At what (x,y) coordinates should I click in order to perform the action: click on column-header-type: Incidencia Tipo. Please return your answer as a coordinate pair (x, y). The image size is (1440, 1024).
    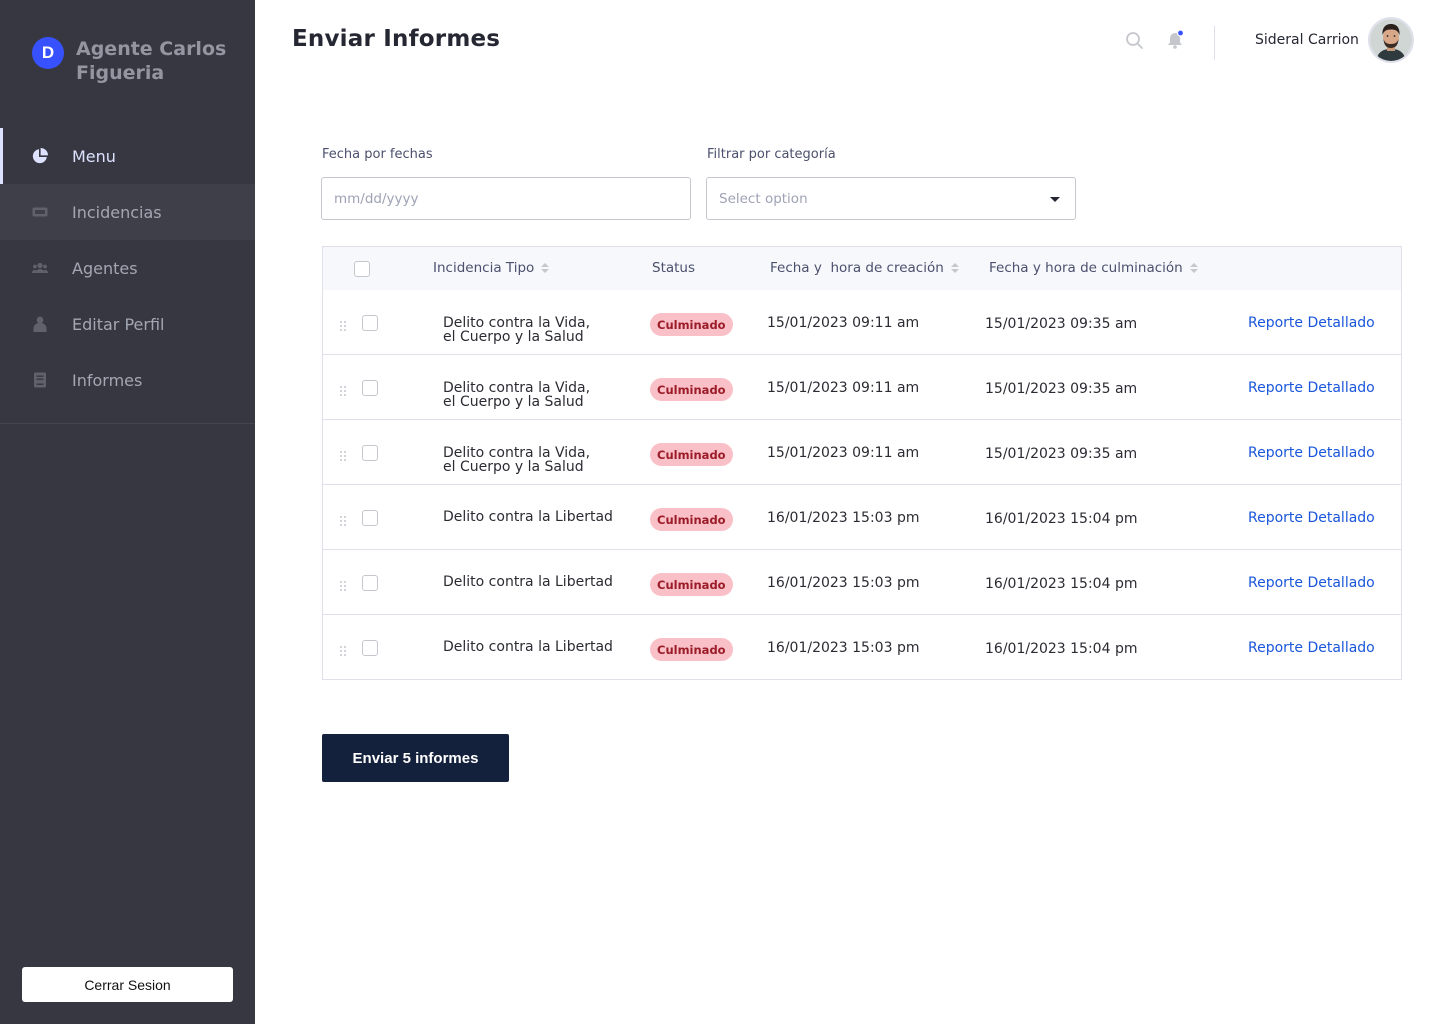
    Looking at the image, I should click on (491, 268).